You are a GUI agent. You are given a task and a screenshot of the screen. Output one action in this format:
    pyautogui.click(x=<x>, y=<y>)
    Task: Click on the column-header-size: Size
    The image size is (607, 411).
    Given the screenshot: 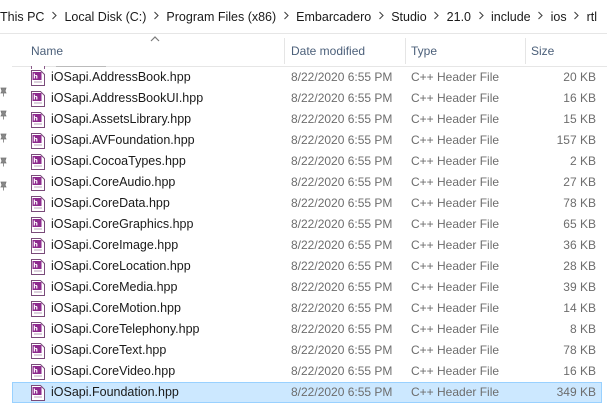 What is the action you would take?
    pyautogui.click(x=566, y=50)
    